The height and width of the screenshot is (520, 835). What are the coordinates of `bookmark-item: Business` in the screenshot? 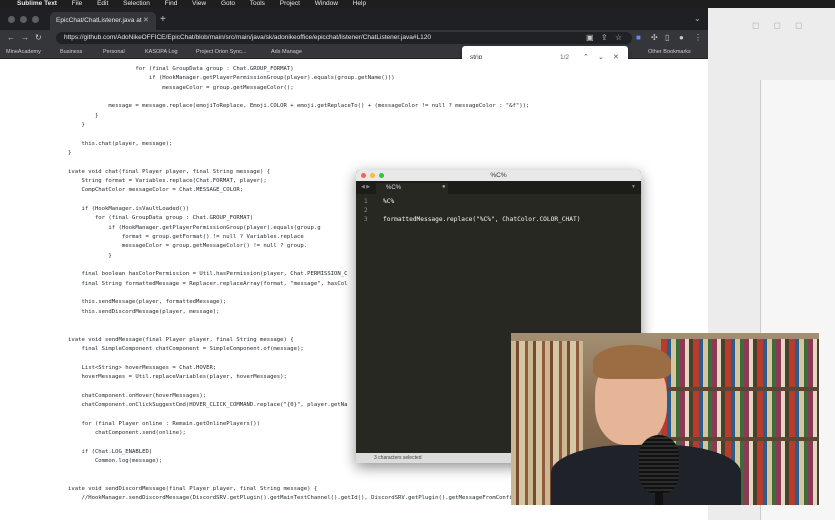 It's located at (71, 52).